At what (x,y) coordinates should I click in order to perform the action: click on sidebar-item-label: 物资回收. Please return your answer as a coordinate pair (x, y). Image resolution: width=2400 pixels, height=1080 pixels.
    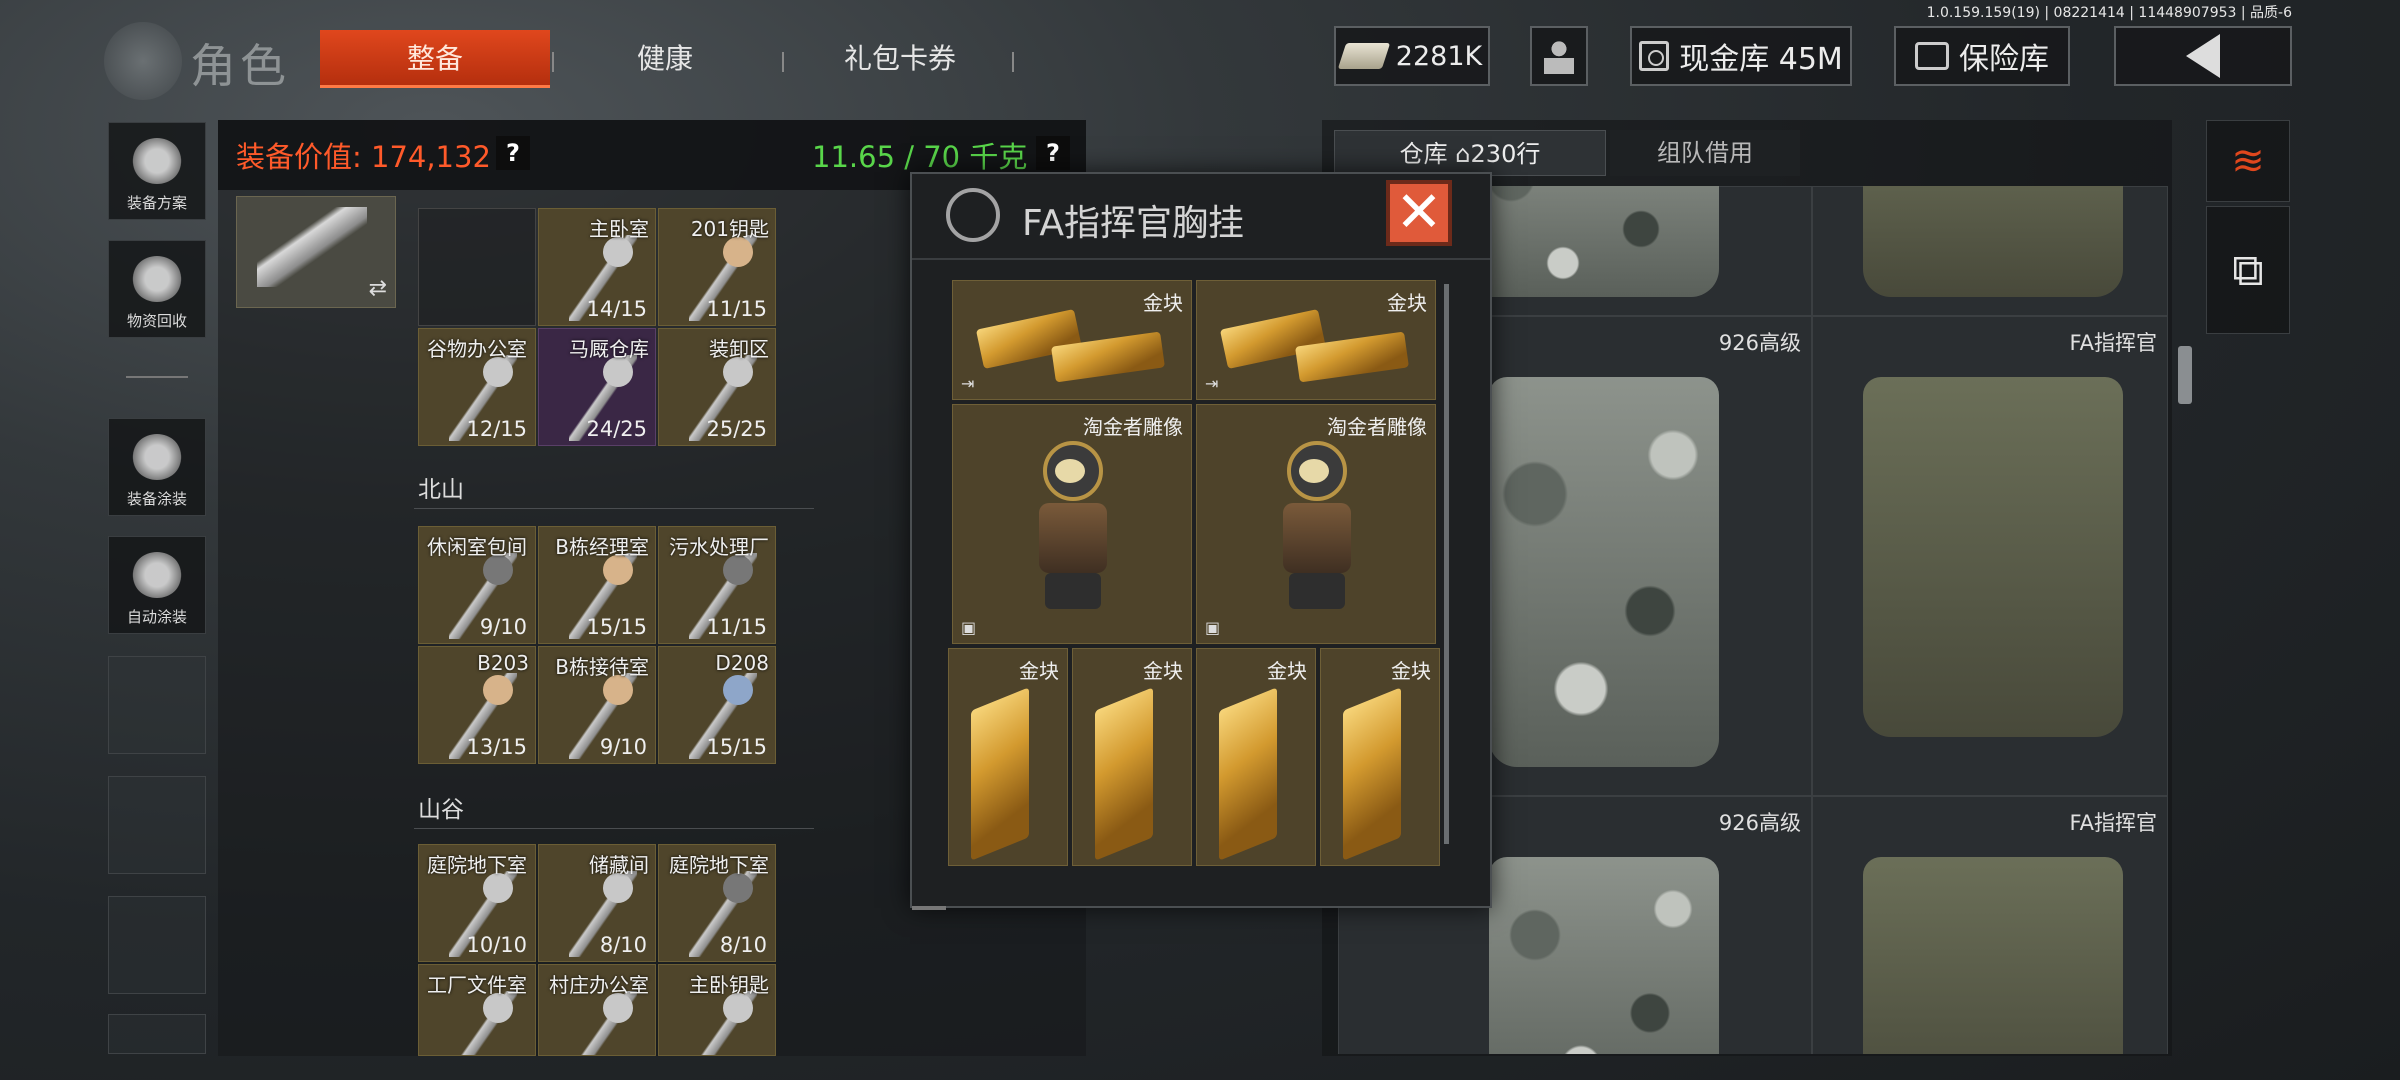
    Looking at the image, I should click on (156, 321).